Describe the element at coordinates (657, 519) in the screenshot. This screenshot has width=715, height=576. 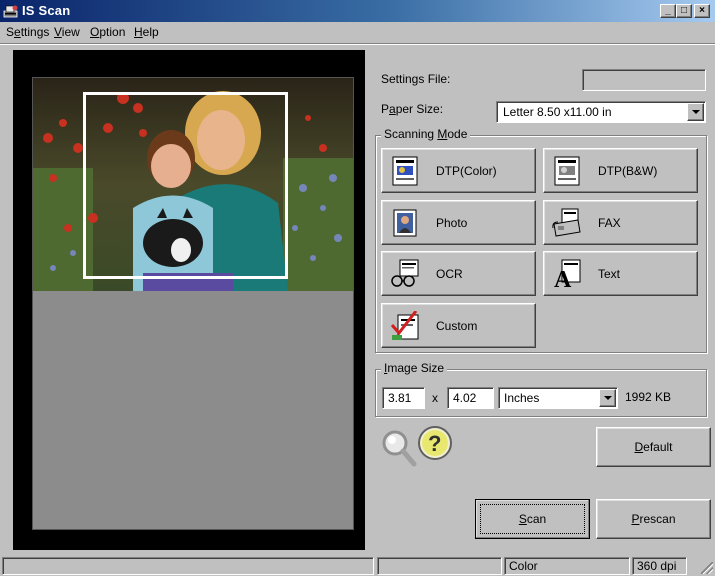
I see `prescan-label: rescan` at that location.